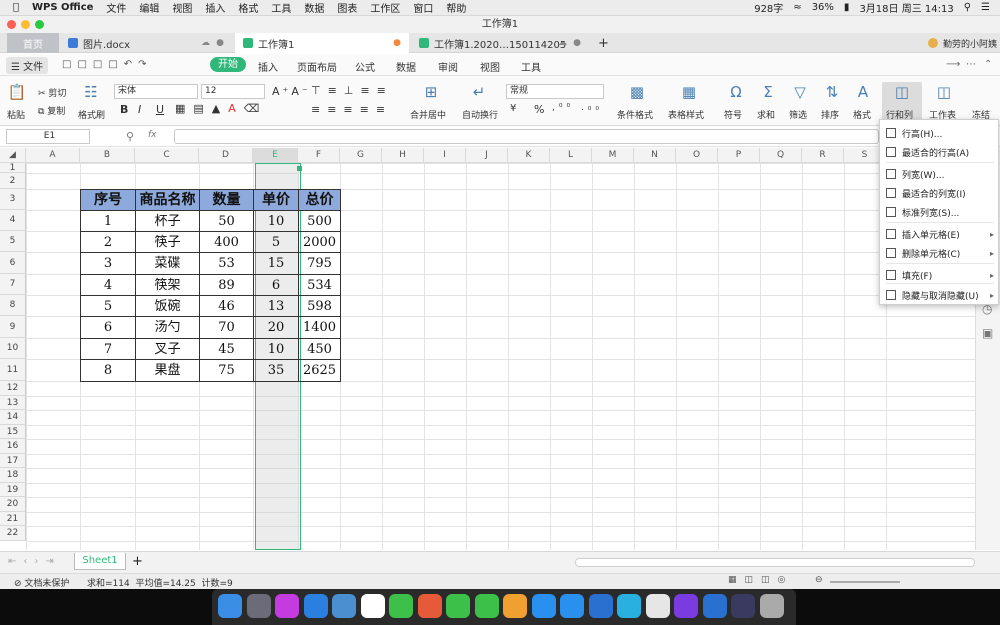  What do you see at coordinates (736, 92) in the screenshot?
I see `symbol-icon: Ω` at bounding box center [736, 92].